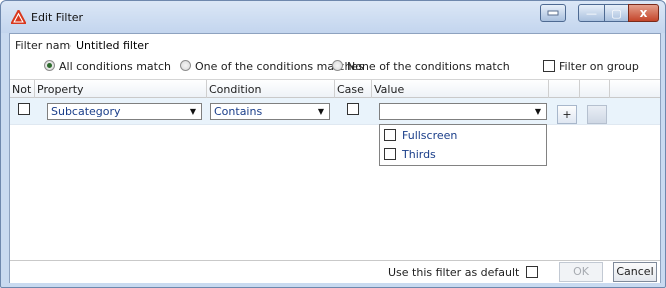  I want to click on value-dropdown-list: Fullscreen Thirds, so click(463, 145).